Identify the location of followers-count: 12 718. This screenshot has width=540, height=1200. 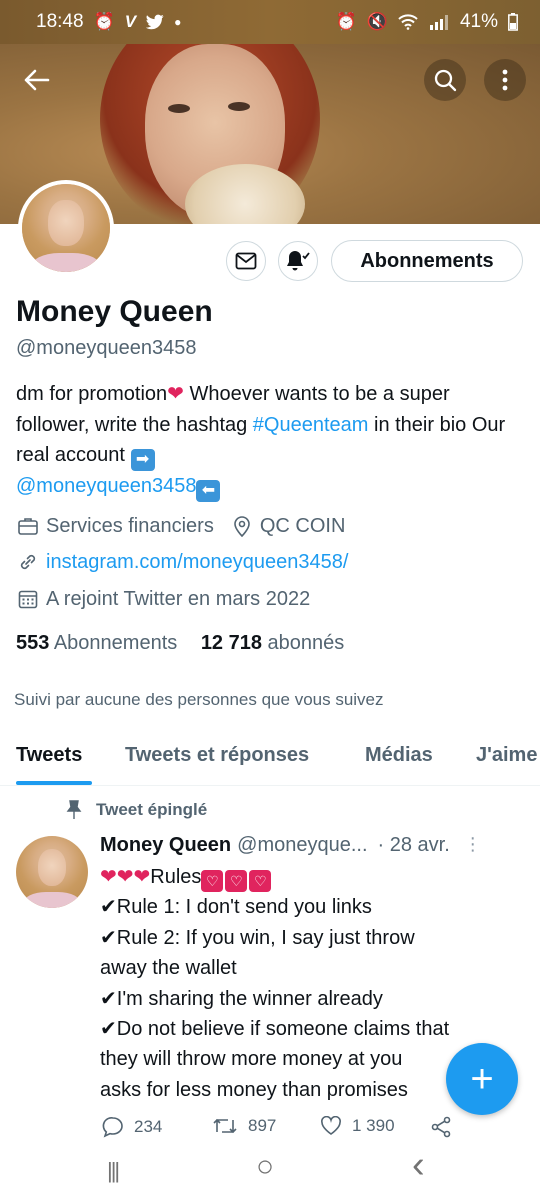
(231, 643).